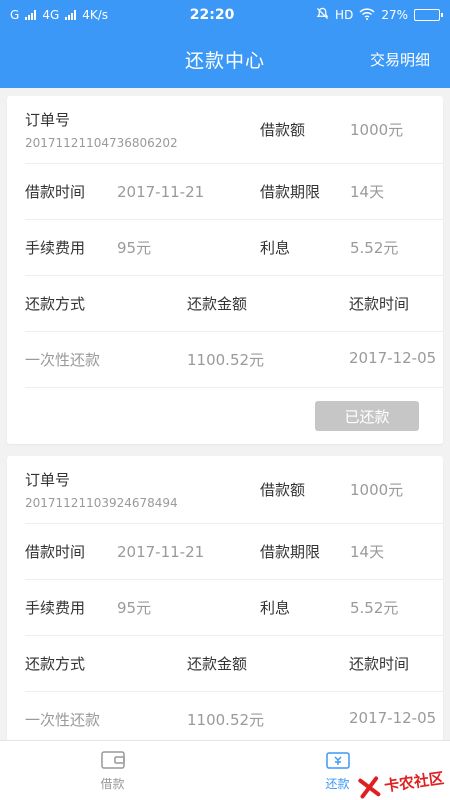  Describe the element at coordinates (112, 760) in the screenshot. I see `wallet-icon` at that location.